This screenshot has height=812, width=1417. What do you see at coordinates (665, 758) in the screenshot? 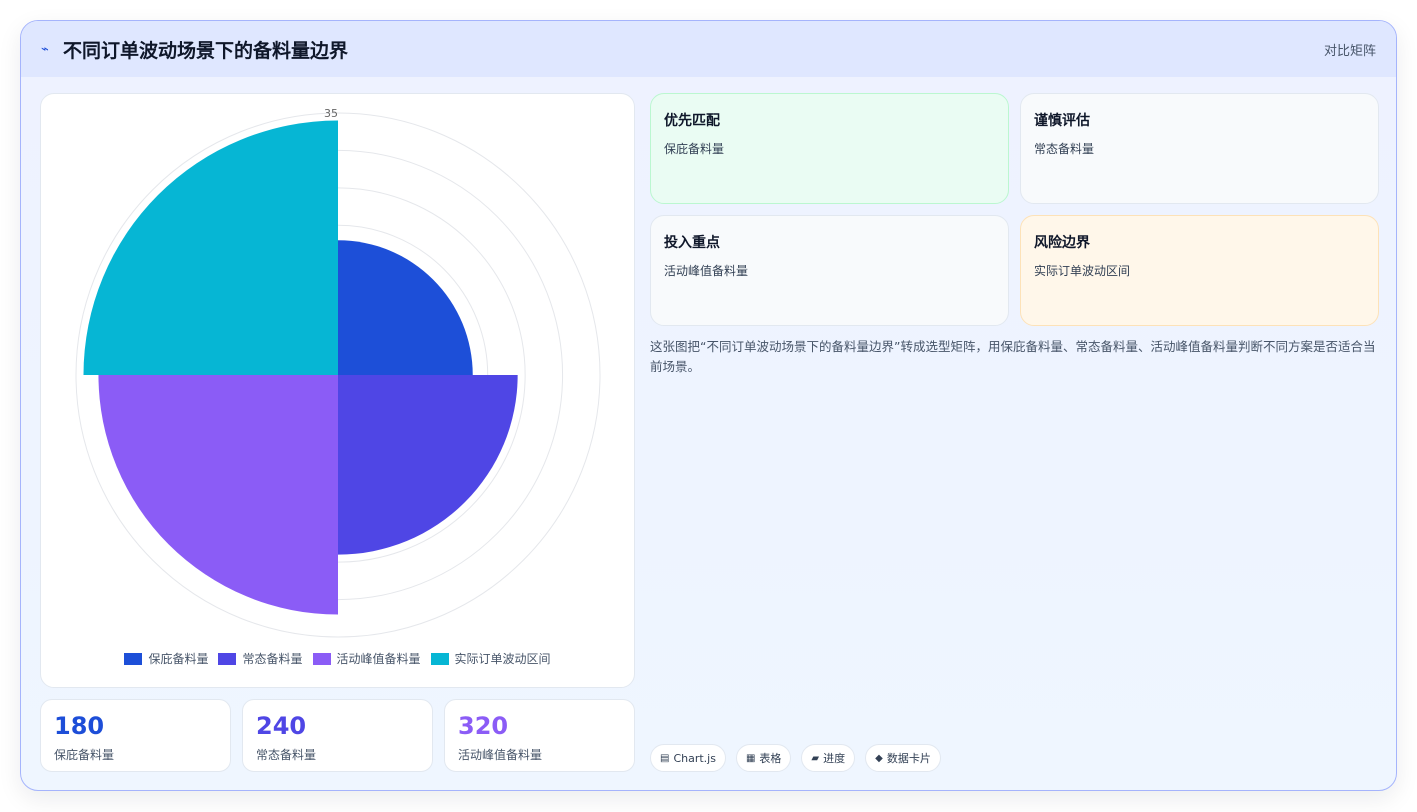
I see `chart-icon: ▤` at bounding box center [665, 758].